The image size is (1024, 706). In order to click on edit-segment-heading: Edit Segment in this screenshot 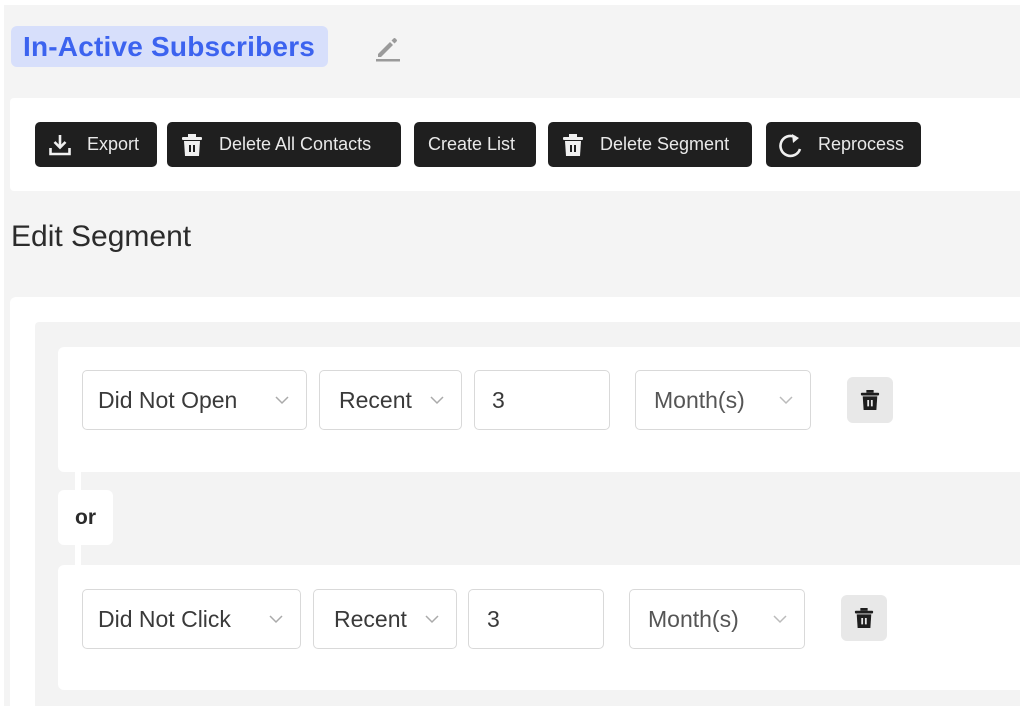, I will do `click(101, 236)`.